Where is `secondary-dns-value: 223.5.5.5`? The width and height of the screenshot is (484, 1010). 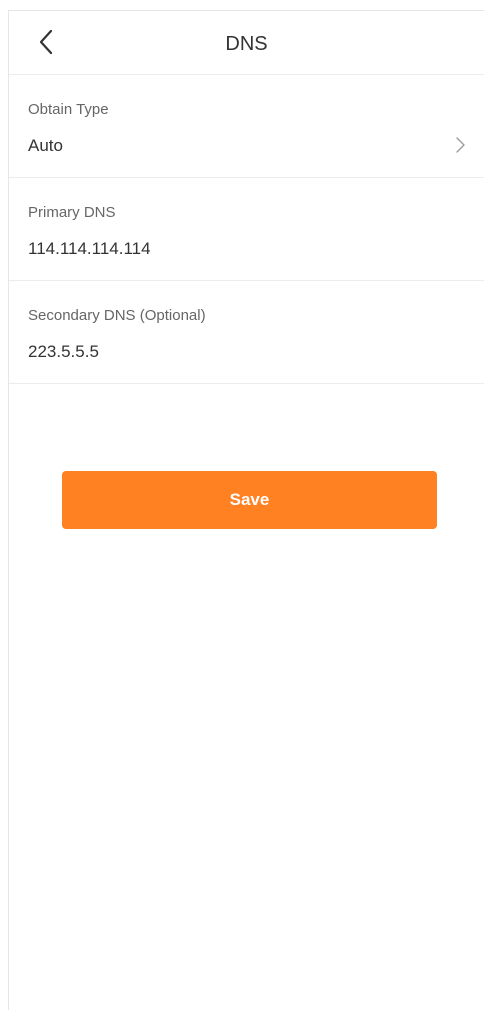 secondary-dns-value: 223.5.5.5 is located at coordinates (63, 352).